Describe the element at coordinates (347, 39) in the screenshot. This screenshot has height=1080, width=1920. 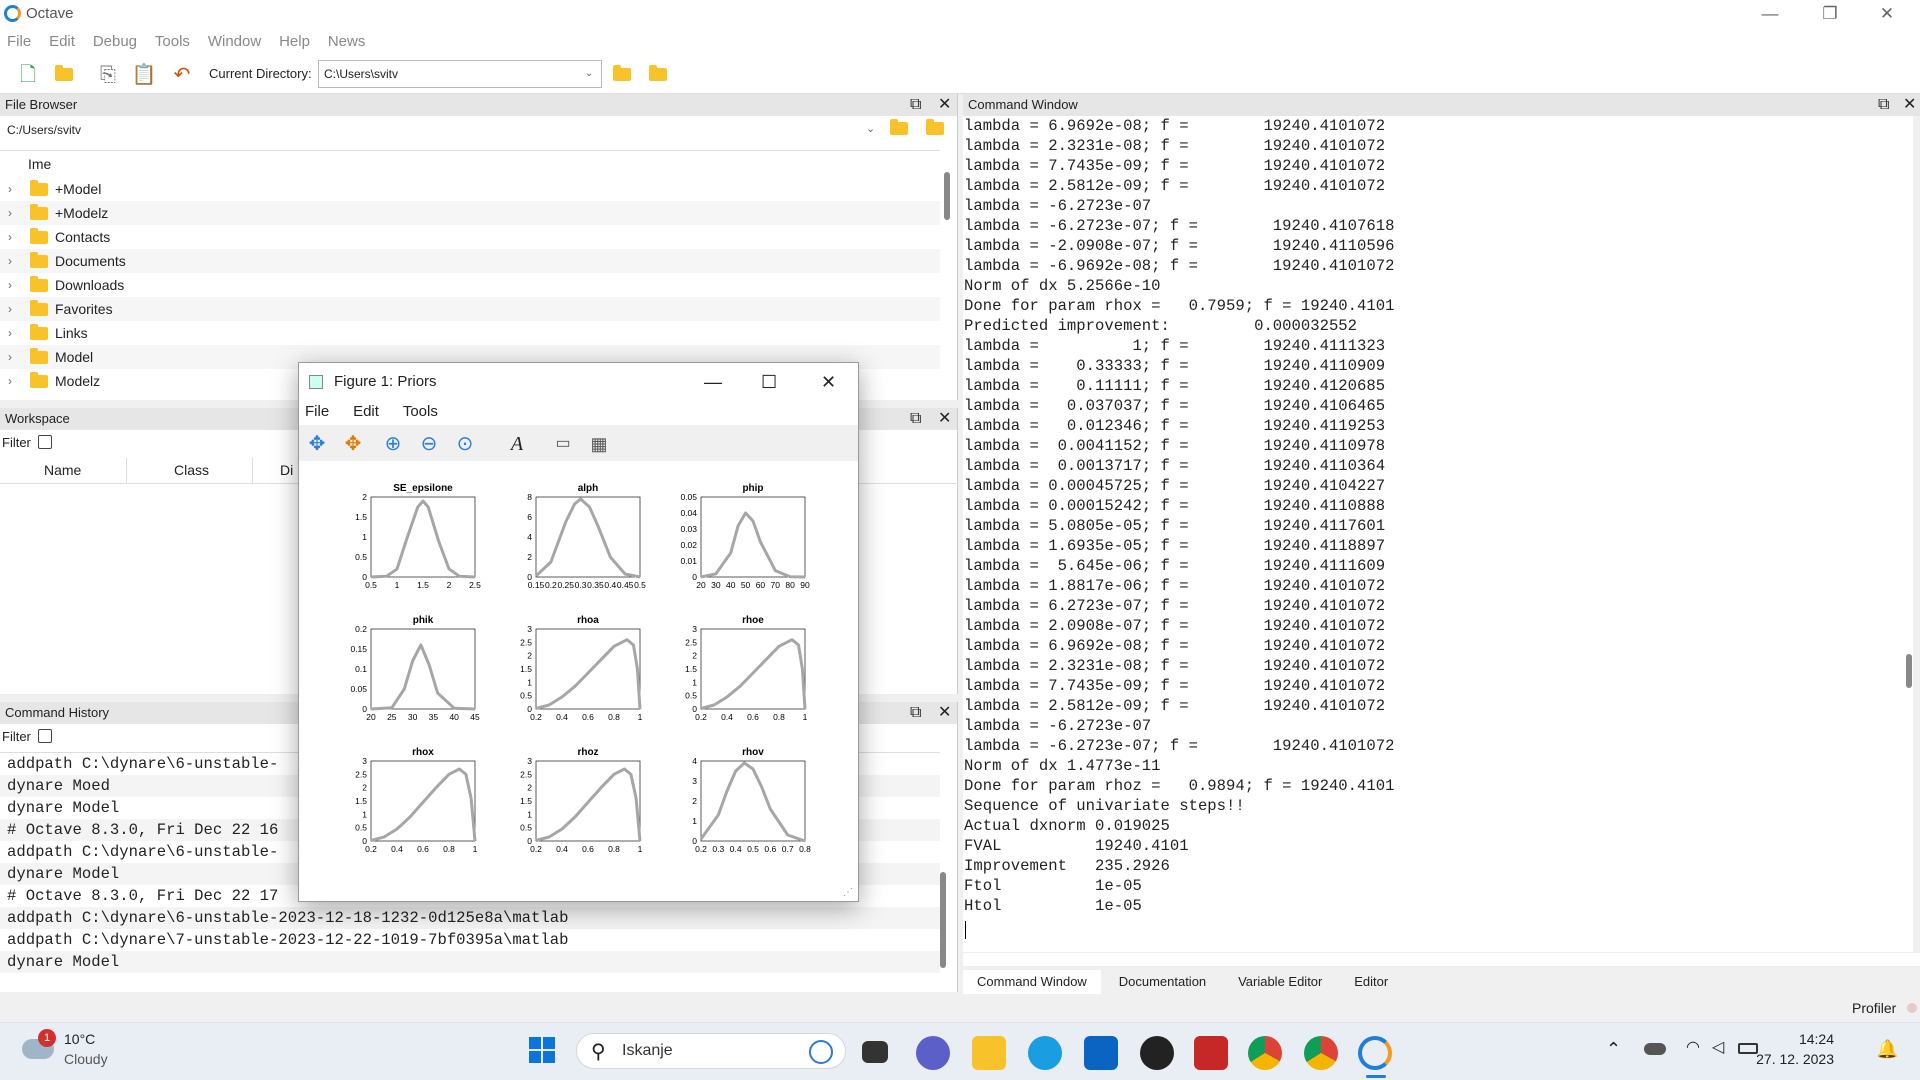
I see `menu-news: News` at that location.